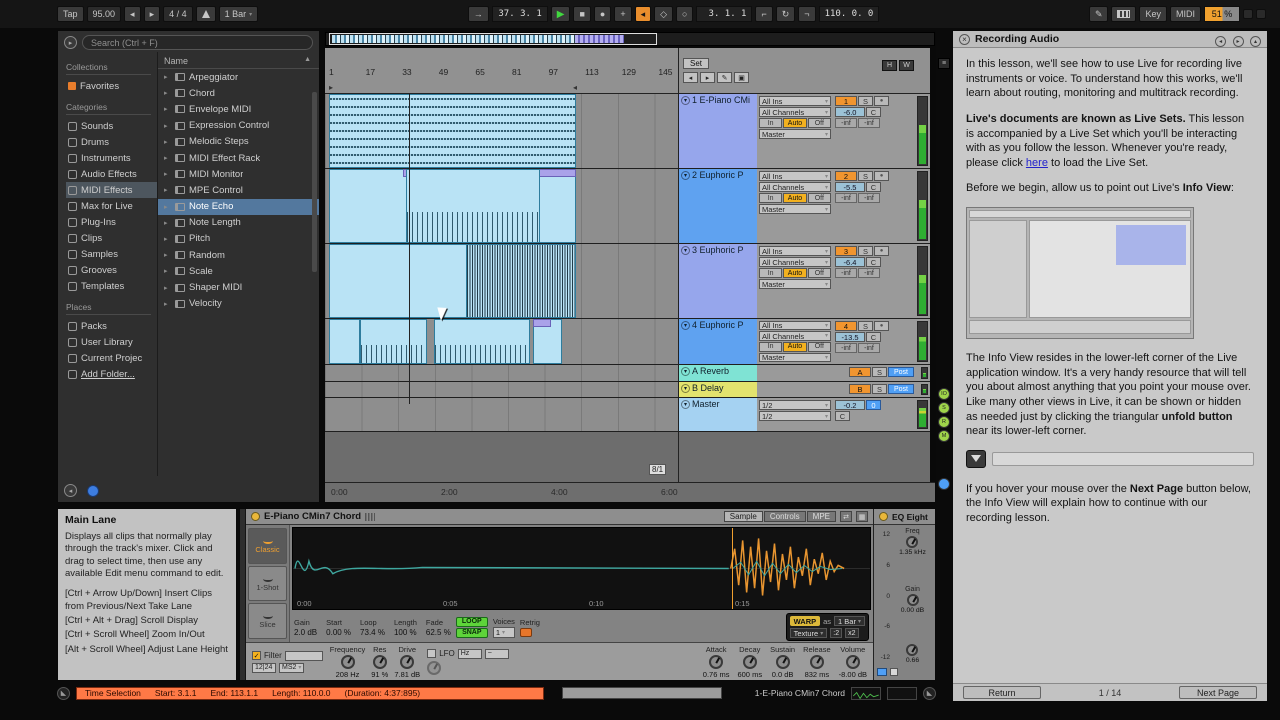  I want to click on draw-mode-button: ✎, so click(1098, 14).